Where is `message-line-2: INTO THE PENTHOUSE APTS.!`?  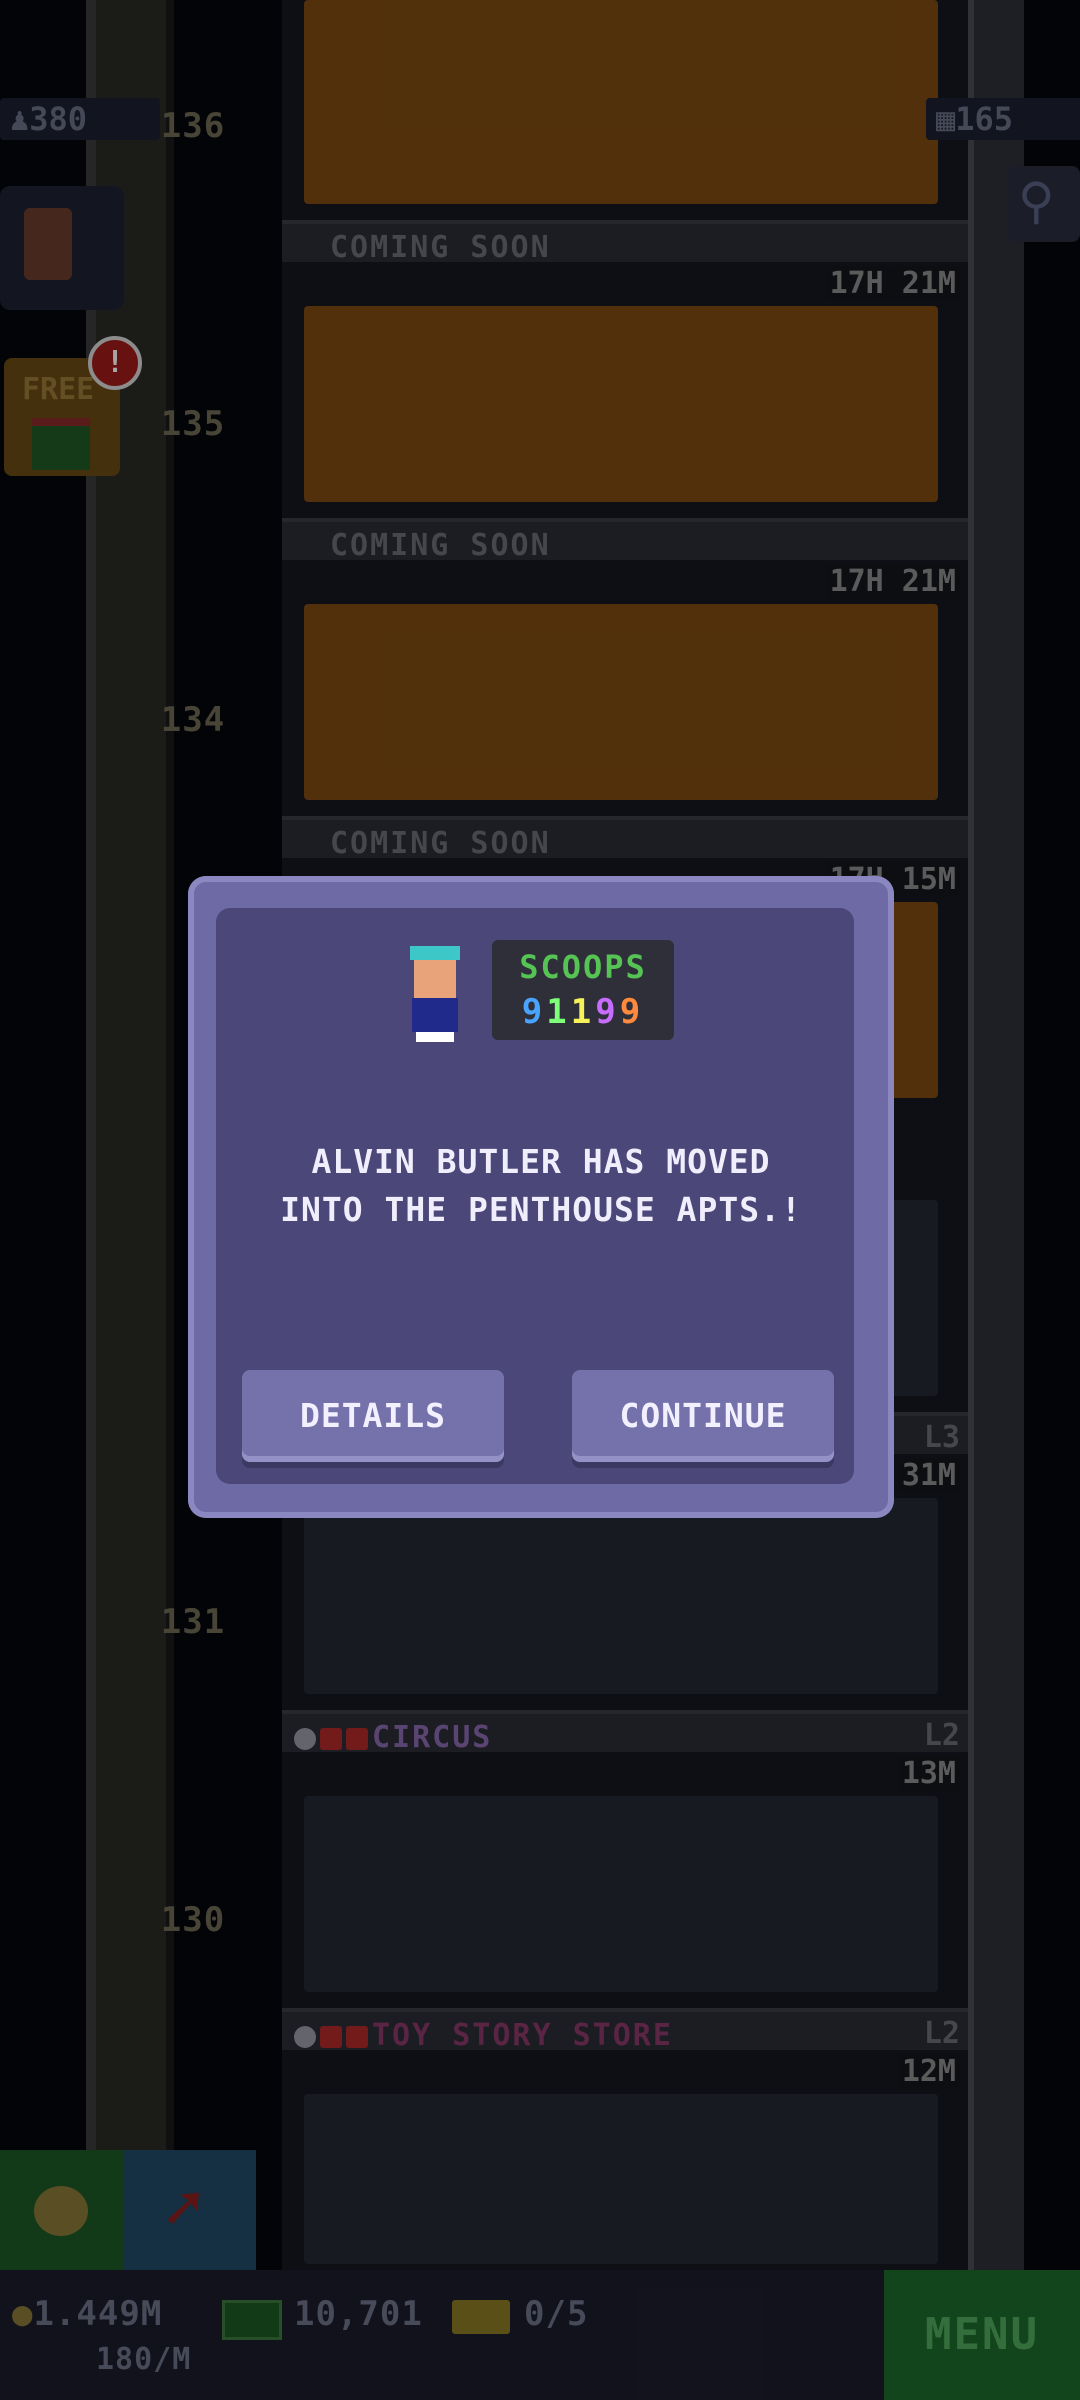
message-line-2: INTO THE PENTHOUSE APTS.! is located at coordinates (541, 1209).